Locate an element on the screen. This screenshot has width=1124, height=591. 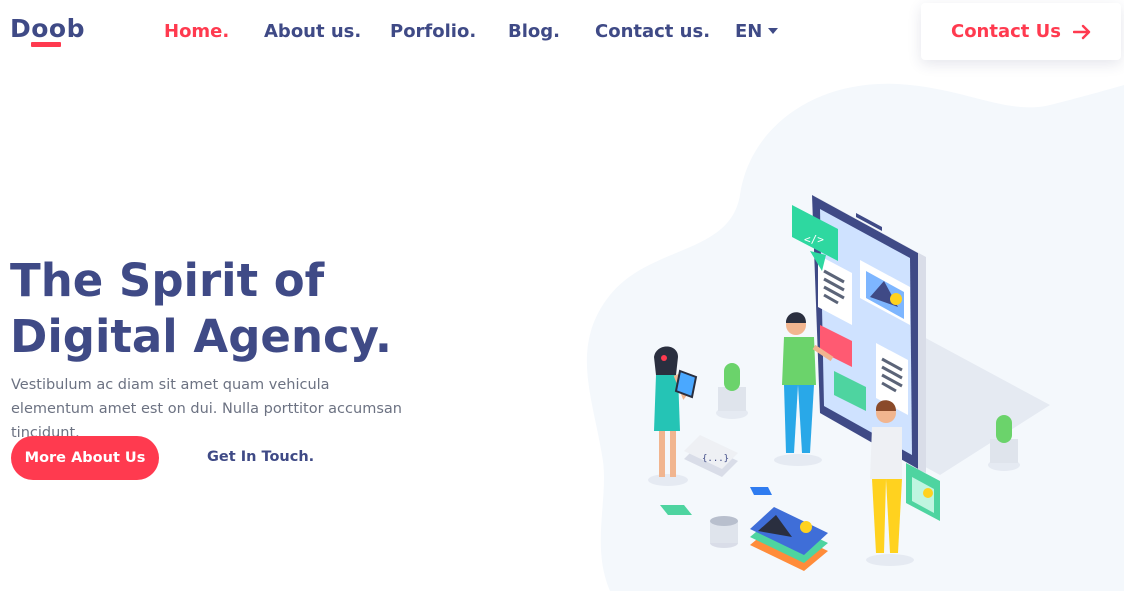
logo-underline is located at coordinates (46, 44).